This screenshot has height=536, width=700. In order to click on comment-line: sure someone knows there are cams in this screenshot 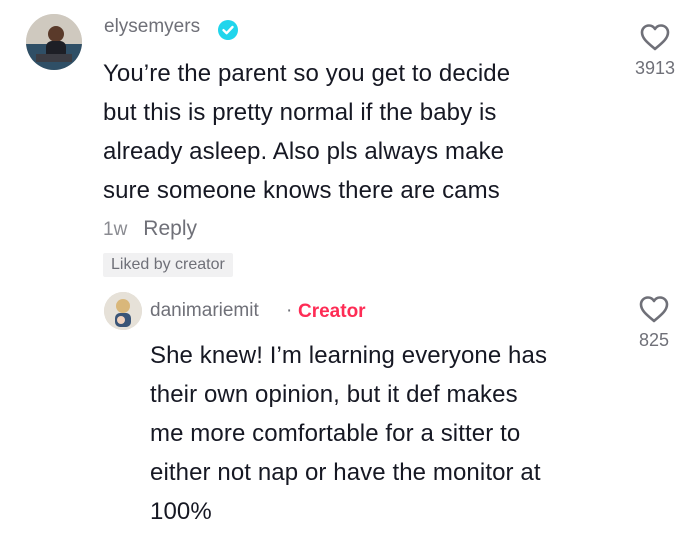, I will do `click(301, 190)`.